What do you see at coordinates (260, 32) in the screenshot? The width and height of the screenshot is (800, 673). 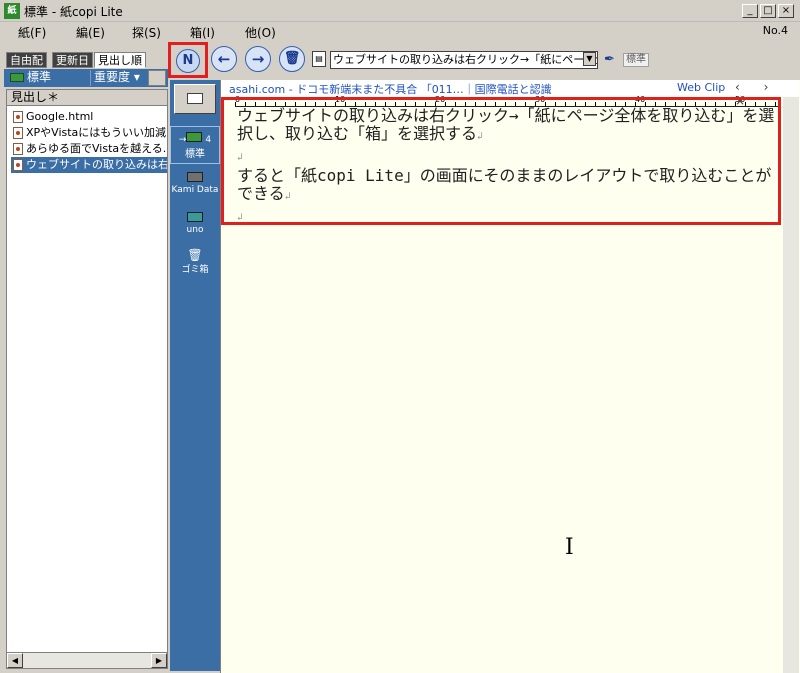 I see `menu-other: 他(O)` at bounding box center [260, 32].